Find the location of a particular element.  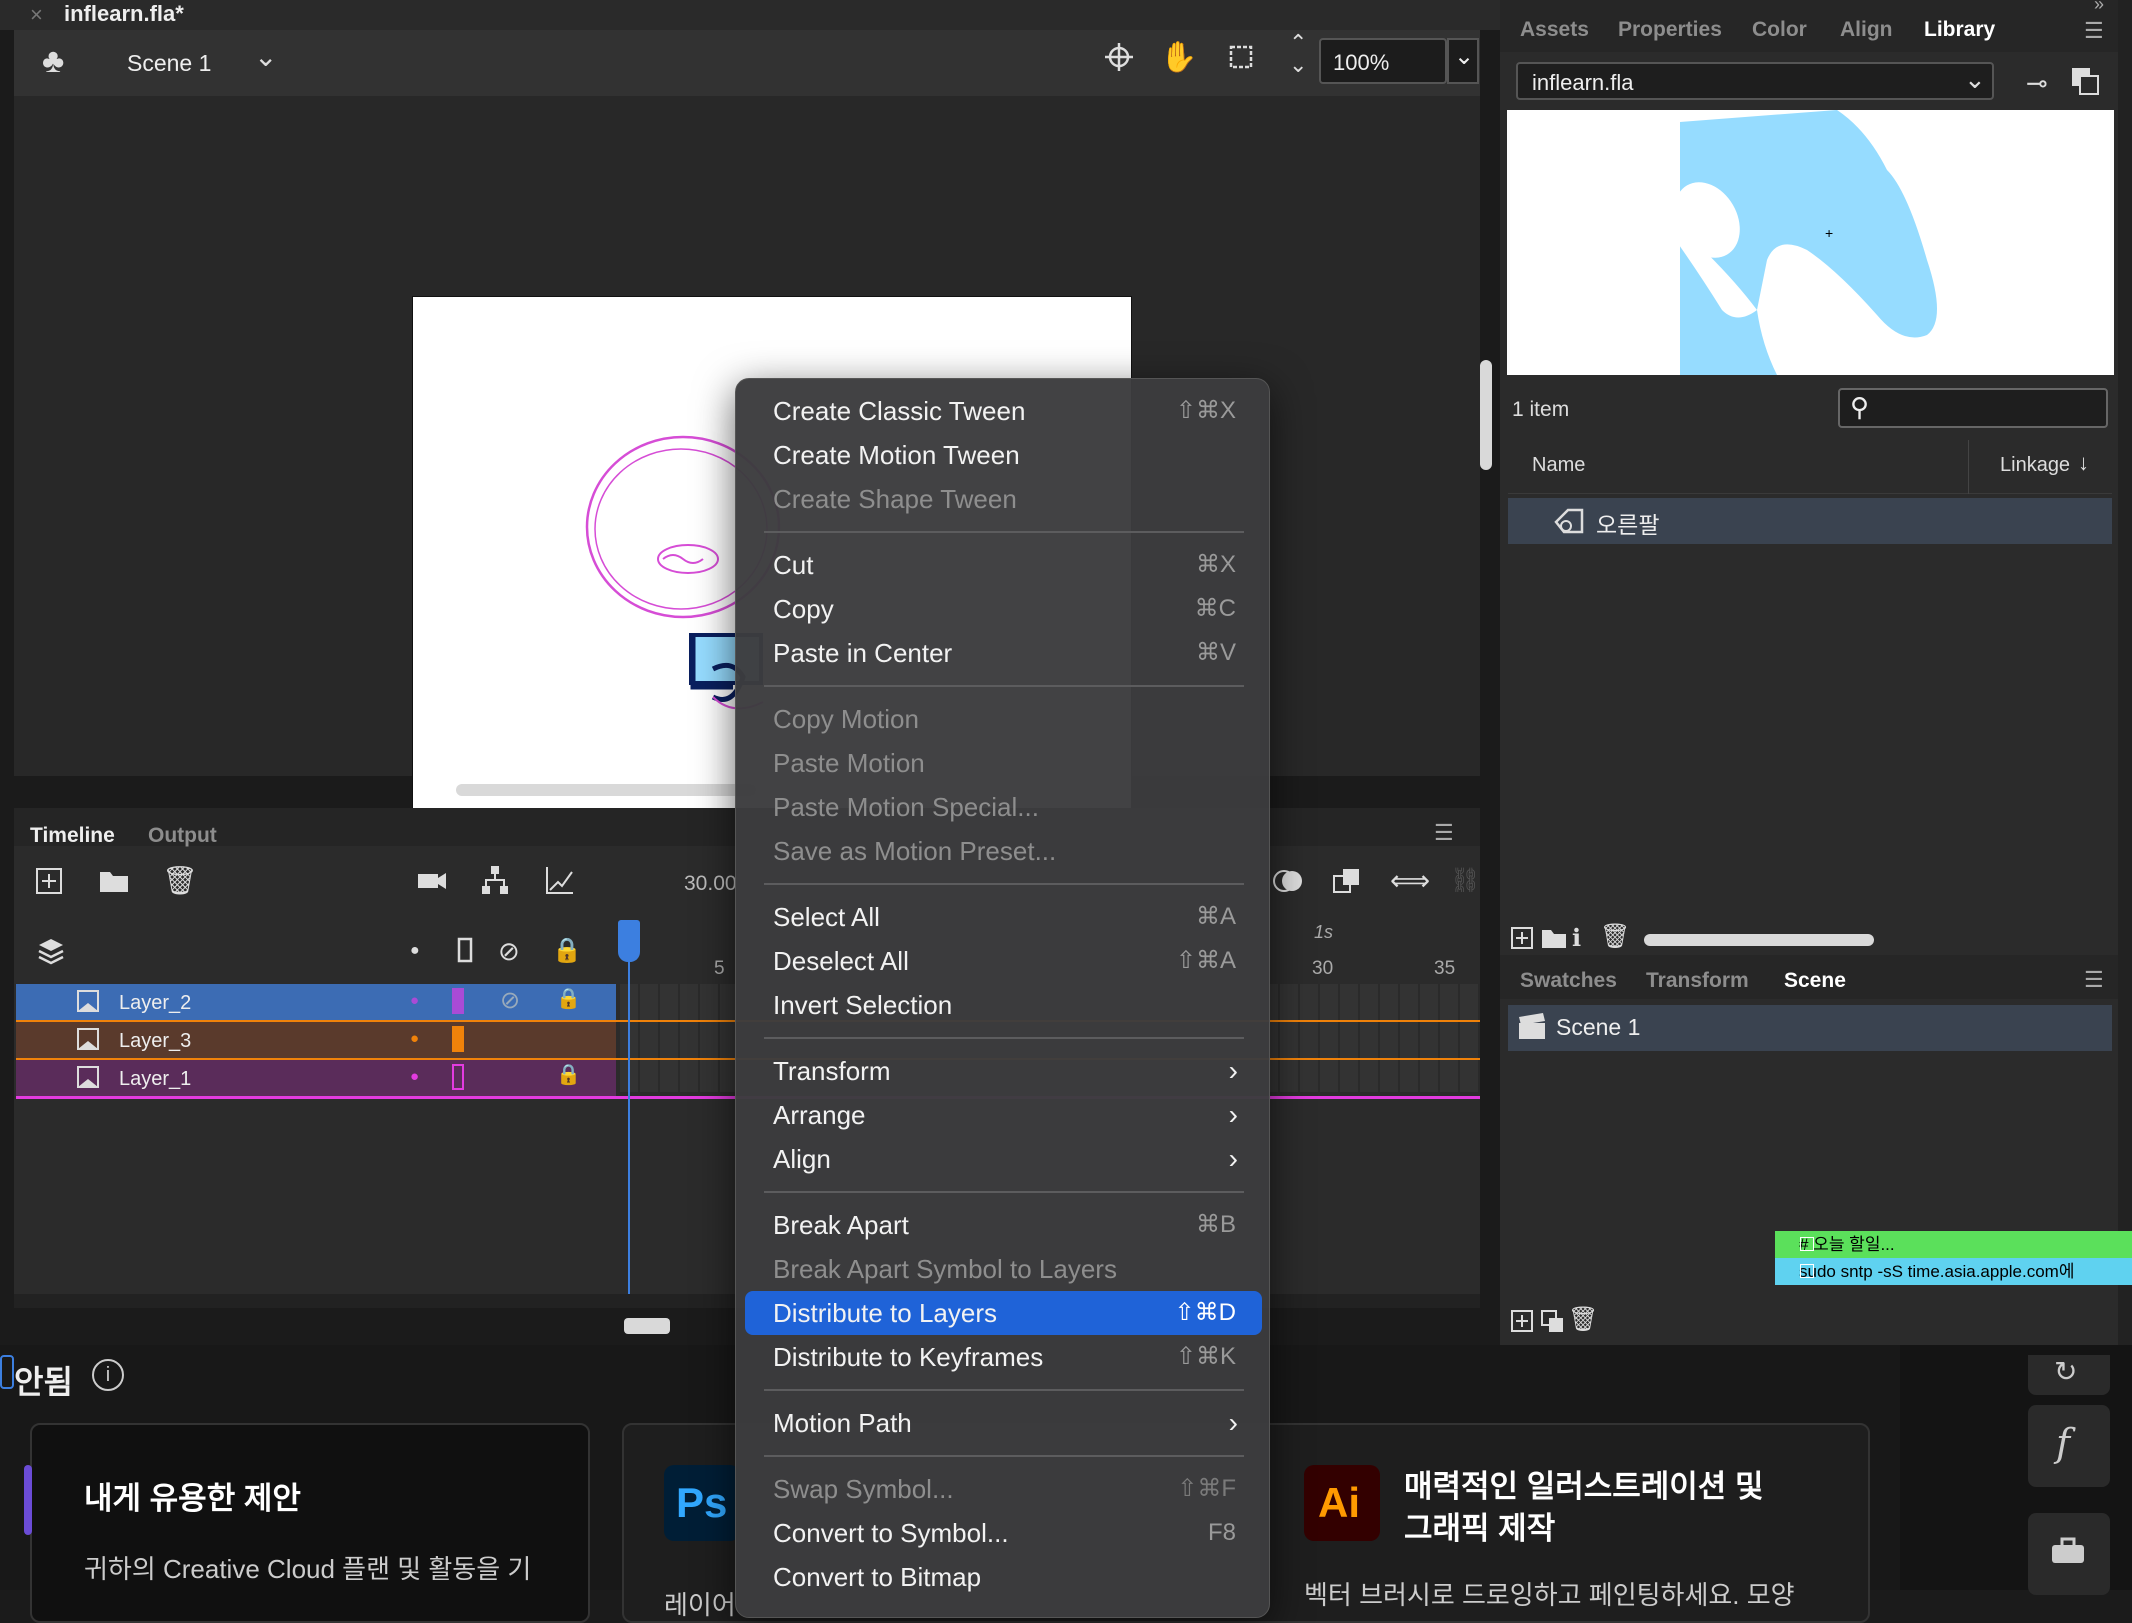

menu-item-invert-selection: Invert Selection is located at coordinates (1003, 1005).